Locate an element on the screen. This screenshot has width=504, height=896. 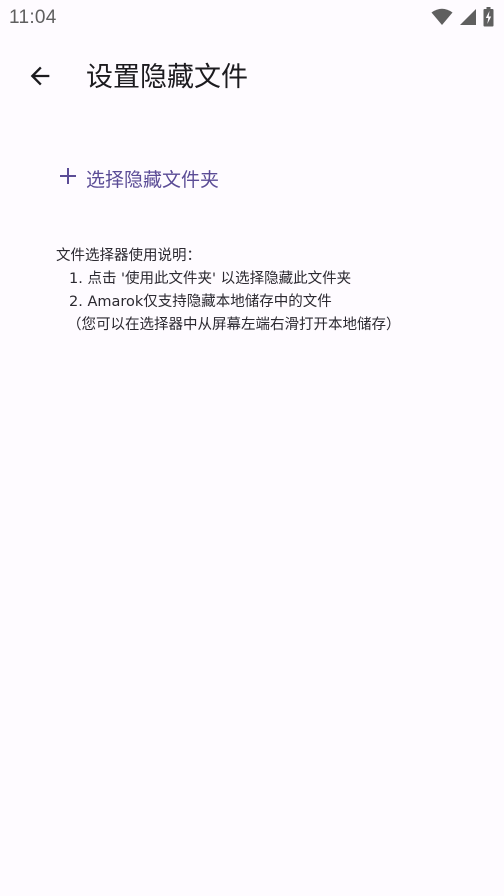
plus-icon is located at coordinates (68, 178).